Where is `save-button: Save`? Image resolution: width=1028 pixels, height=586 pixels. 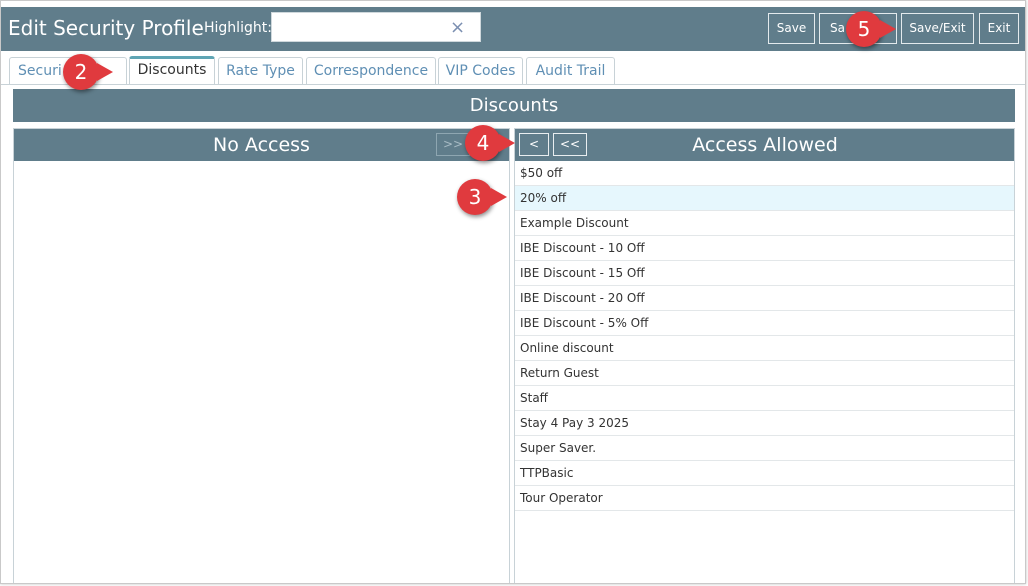 save-button: Save is located at coordinates (791, 28).